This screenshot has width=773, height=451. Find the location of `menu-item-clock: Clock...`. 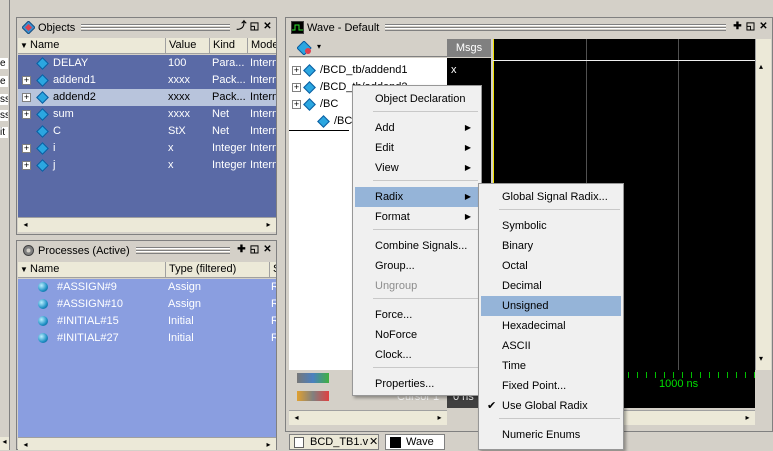

menu-item-clock: Clock... is located at coordinates (417, 355).